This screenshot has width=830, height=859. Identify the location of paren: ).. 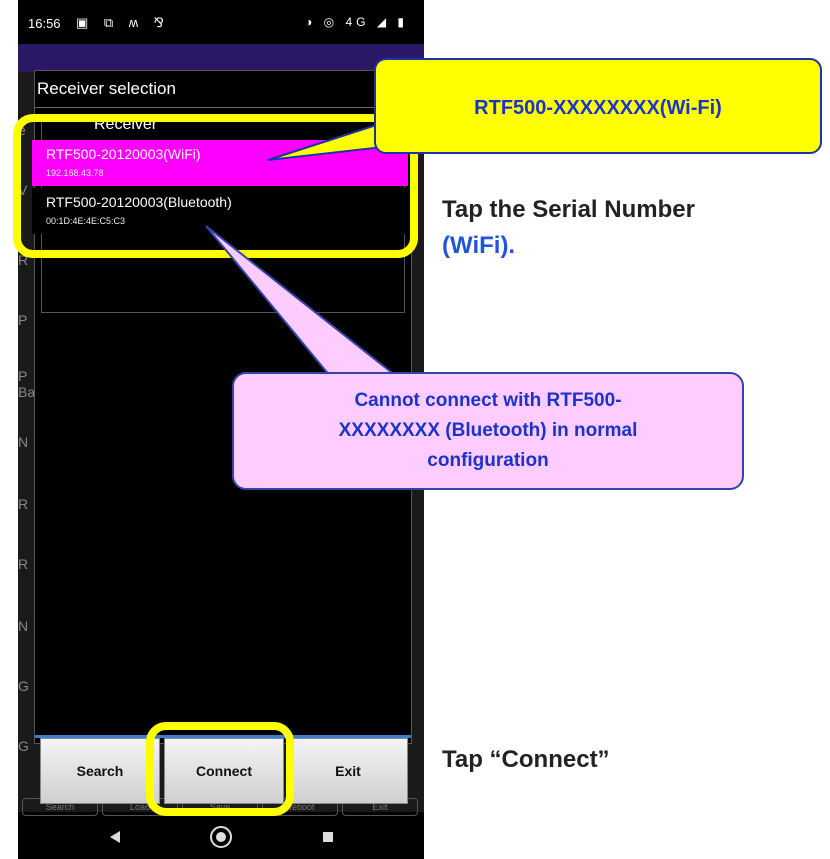
(508, 245).